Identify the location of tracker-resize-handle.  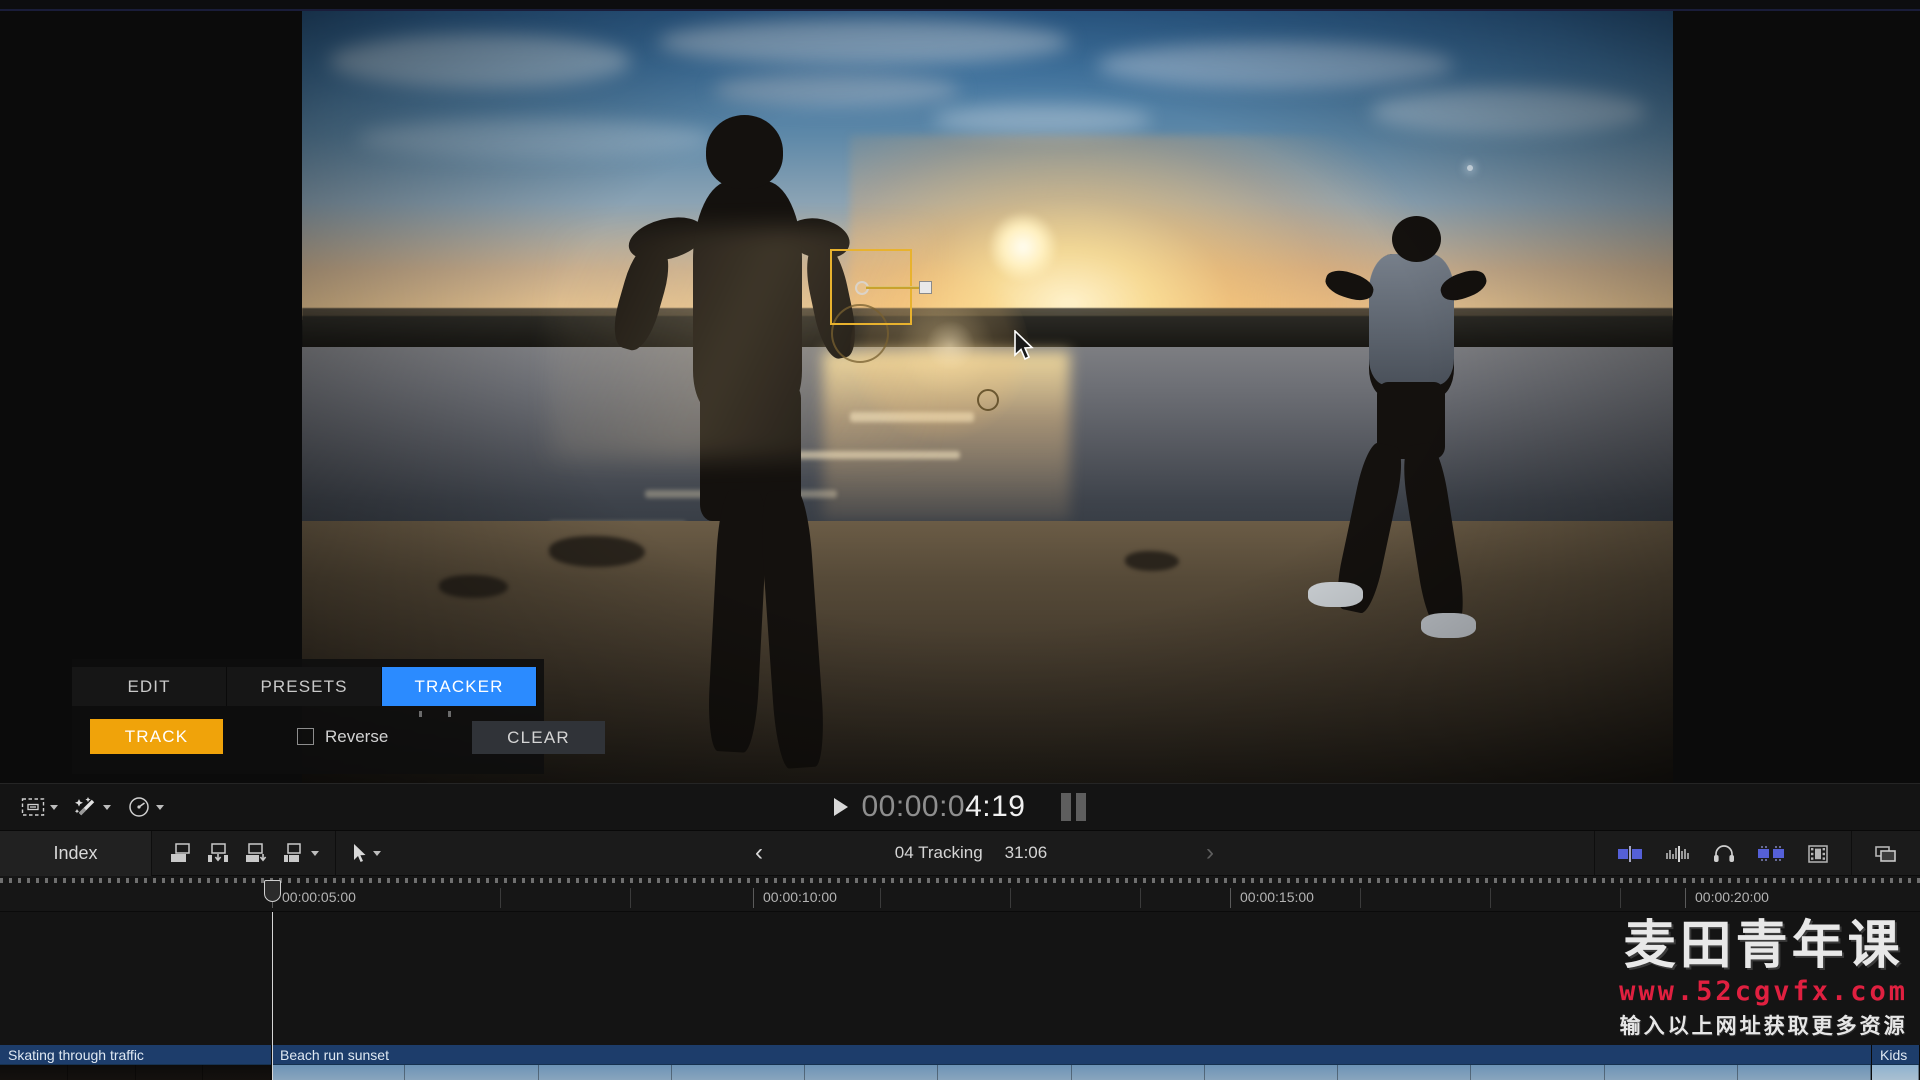
(925, 287).